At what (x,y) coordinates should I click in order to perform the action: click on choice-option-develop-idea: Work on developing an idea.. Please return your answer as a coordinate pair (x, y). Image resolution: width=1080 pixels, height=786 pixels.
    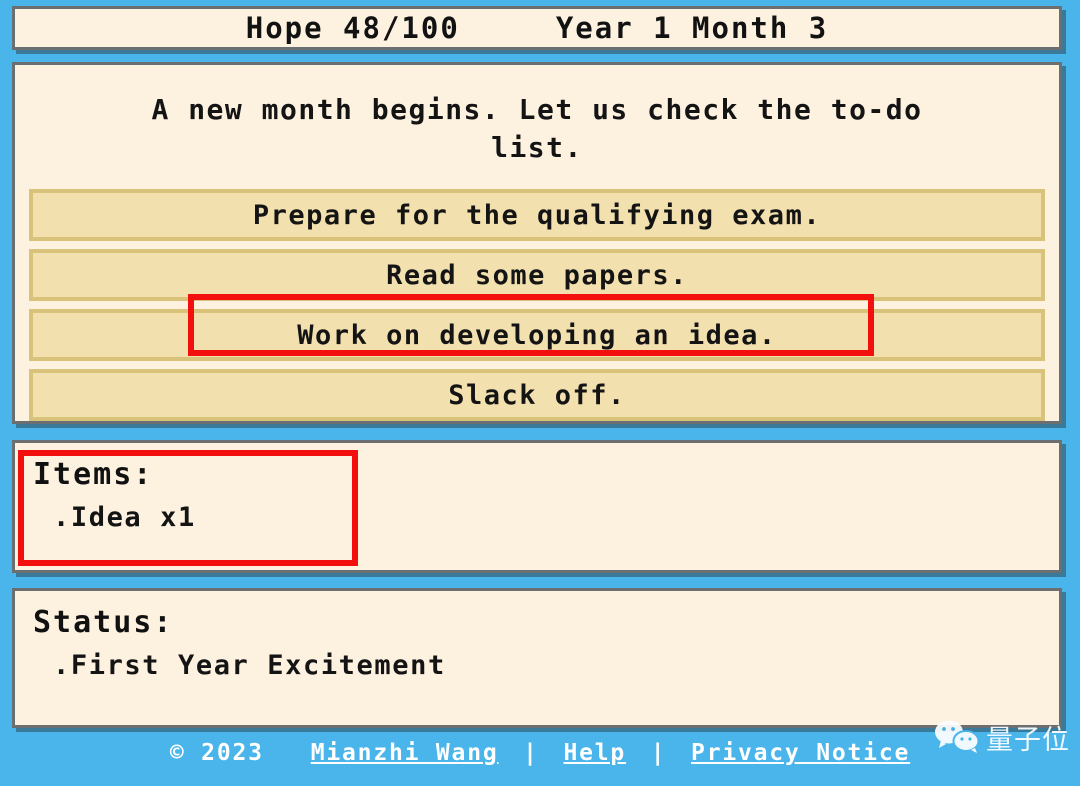
    Looking at the image, I should click on (537, 335).